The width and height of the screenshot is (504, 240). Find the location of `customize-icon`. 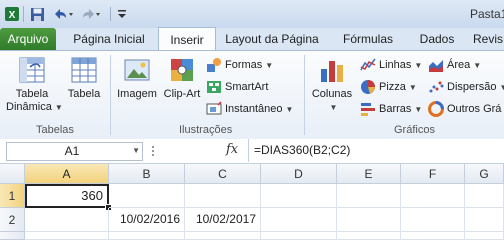

customize-icon is located at coordinates (122, 14).